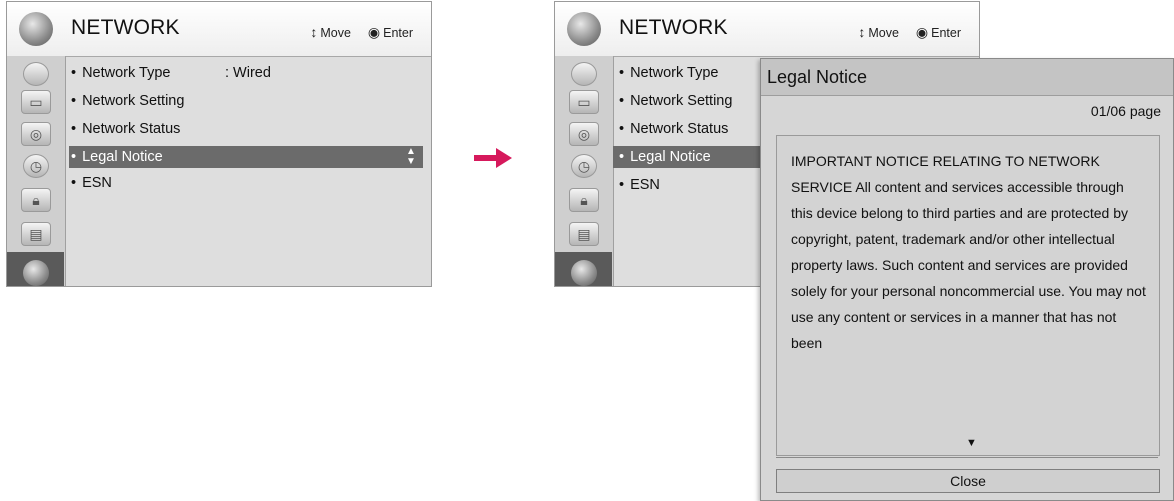 The height and width of the screenshot is (501, 1174). What do you see at coordinates (691, 157) in the screenshot?
I see `menu-item-legal-notice: • Legal Notice` at bounding box center [691, 157].